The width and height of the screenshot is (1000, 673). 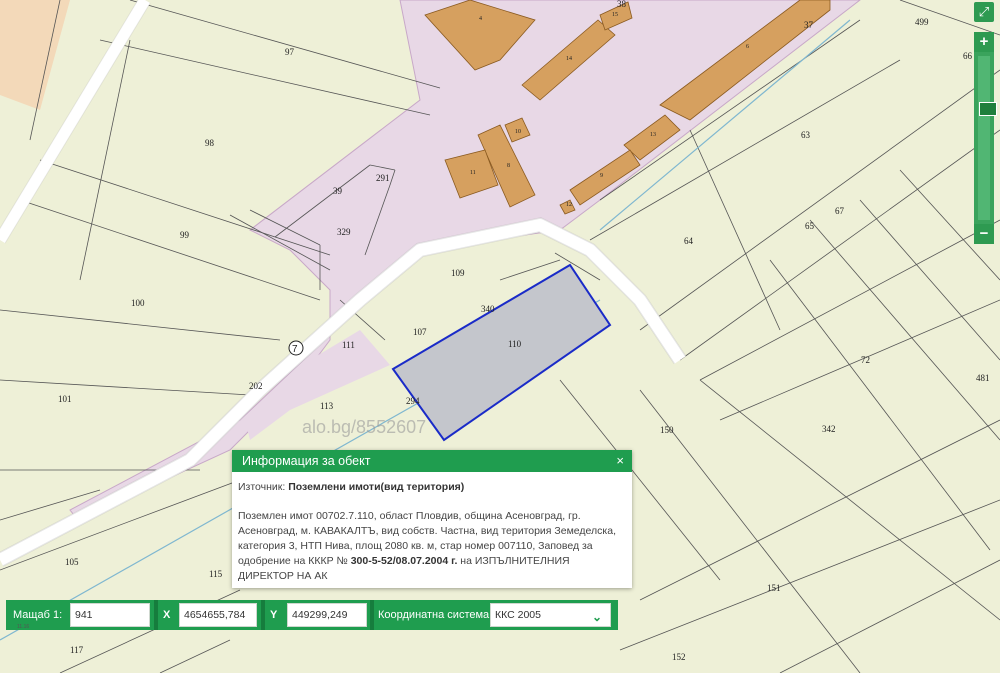 I want to click on plot-label: 111, so click(x=348, y=345).